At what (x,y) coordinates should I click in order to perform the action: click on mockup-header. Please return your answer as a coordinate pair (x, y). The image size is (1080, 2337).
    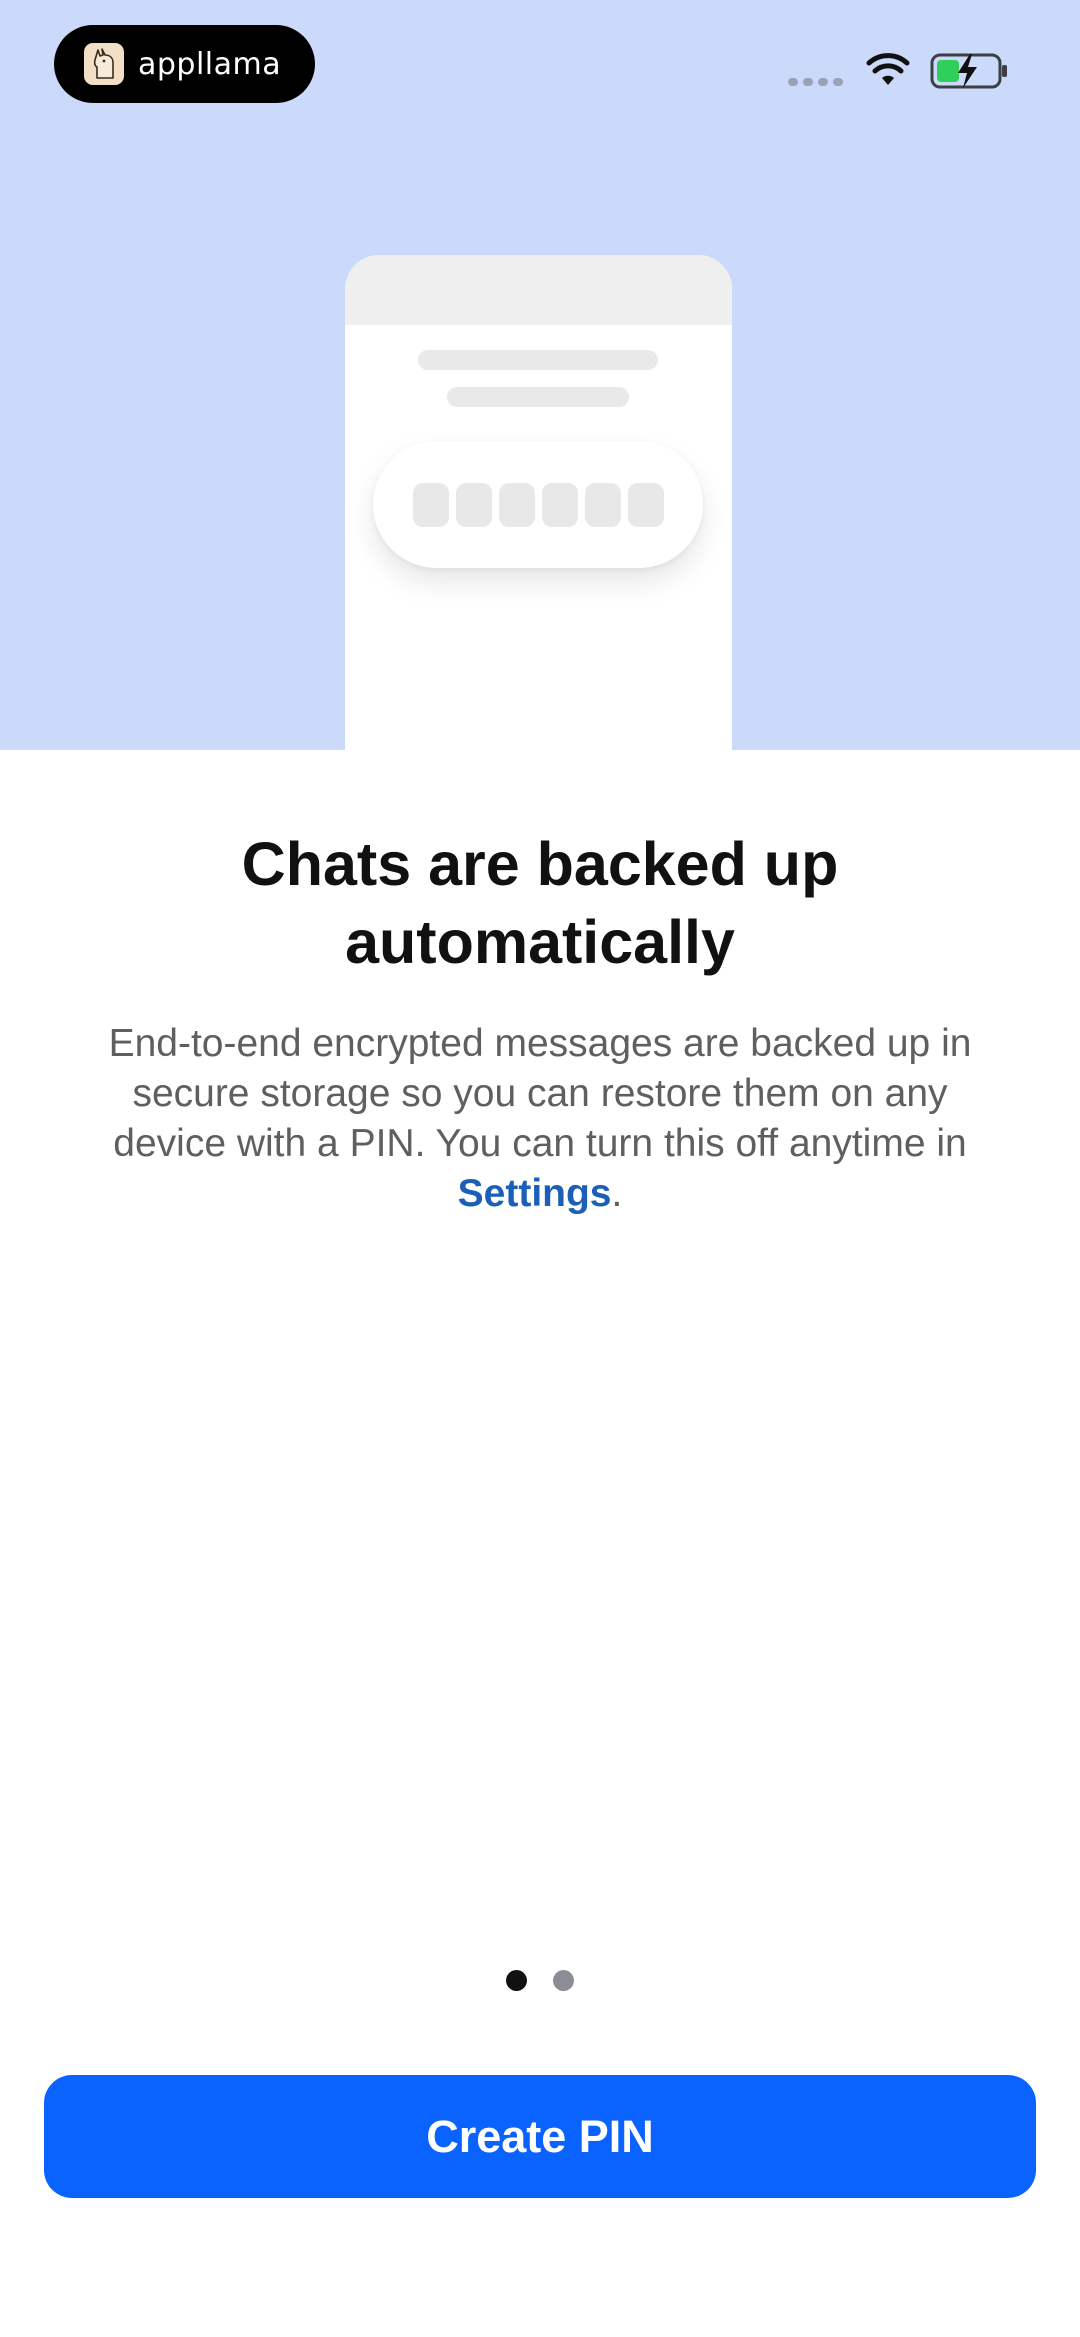
    Looking at the image, I should click on (538, 290).